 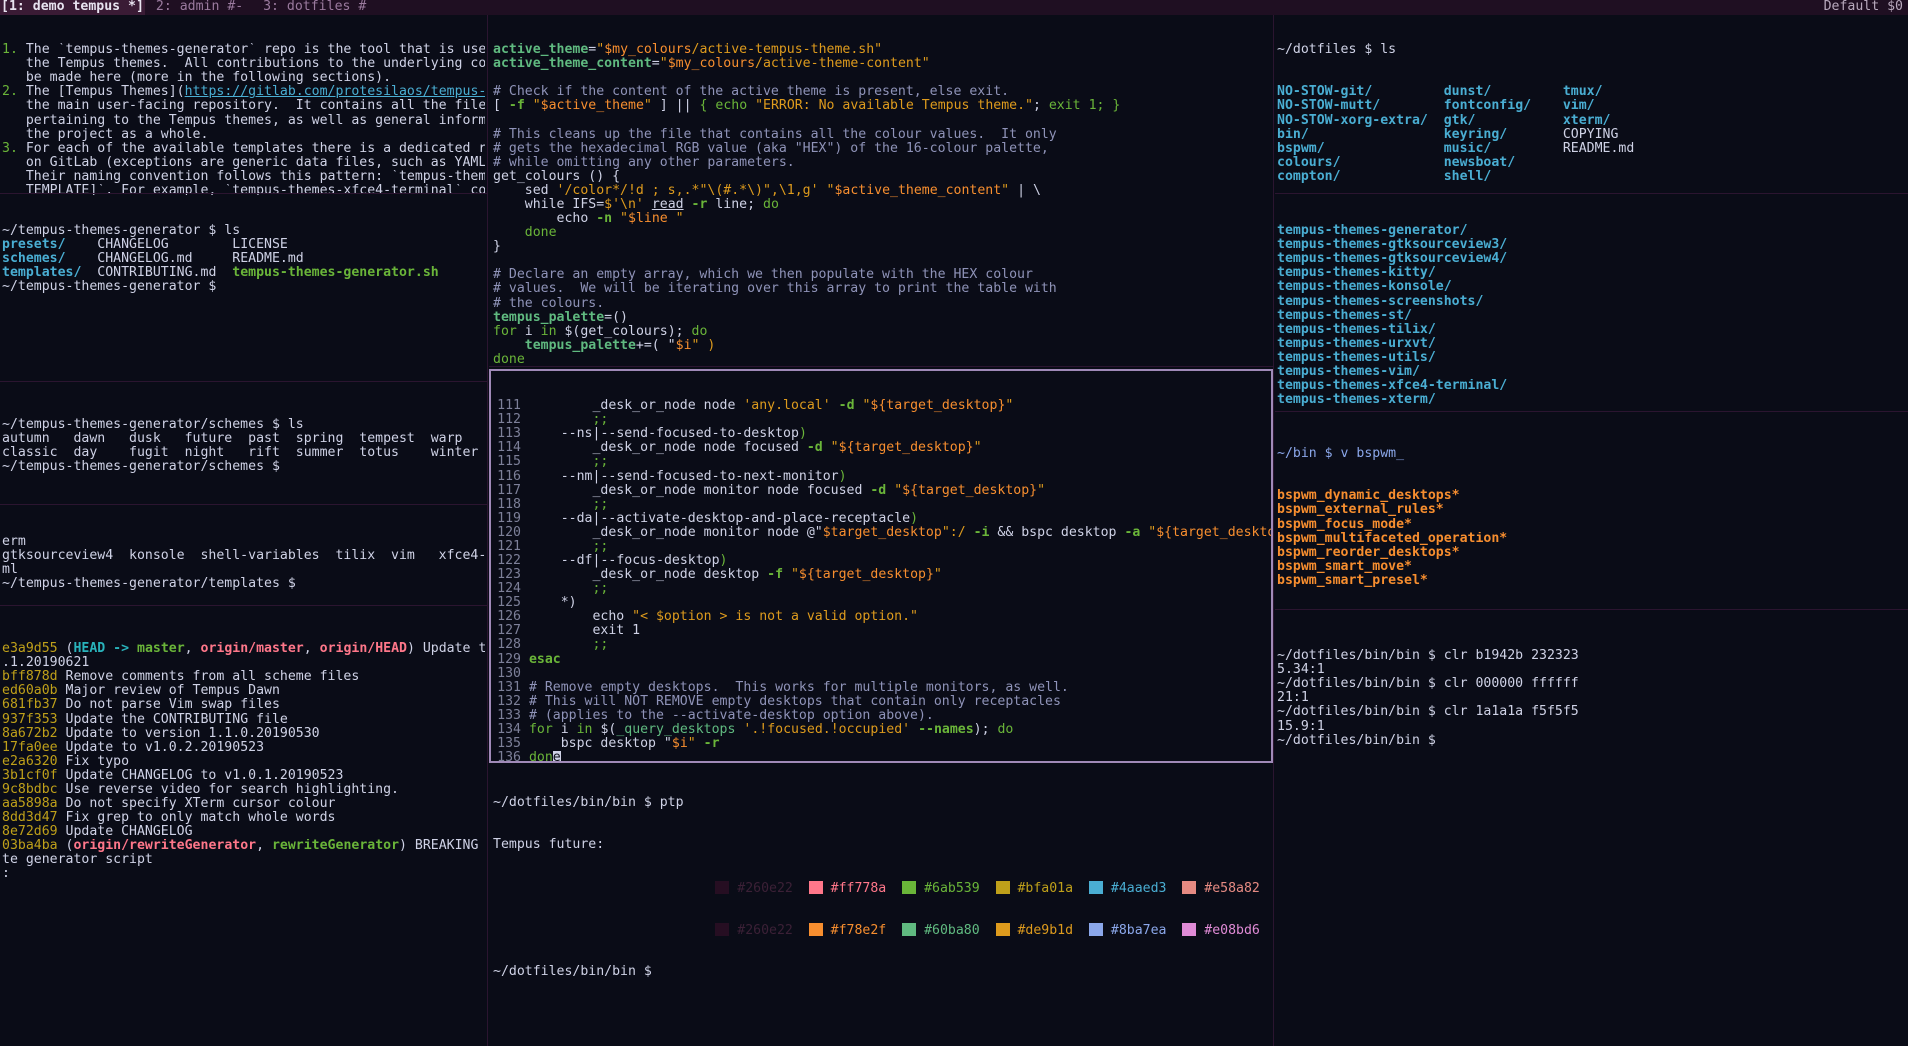 What do you see at coordinates (243, 860) in the screenshot?
I see `terminal-line: te generator script` at bounding box center [243, 860].